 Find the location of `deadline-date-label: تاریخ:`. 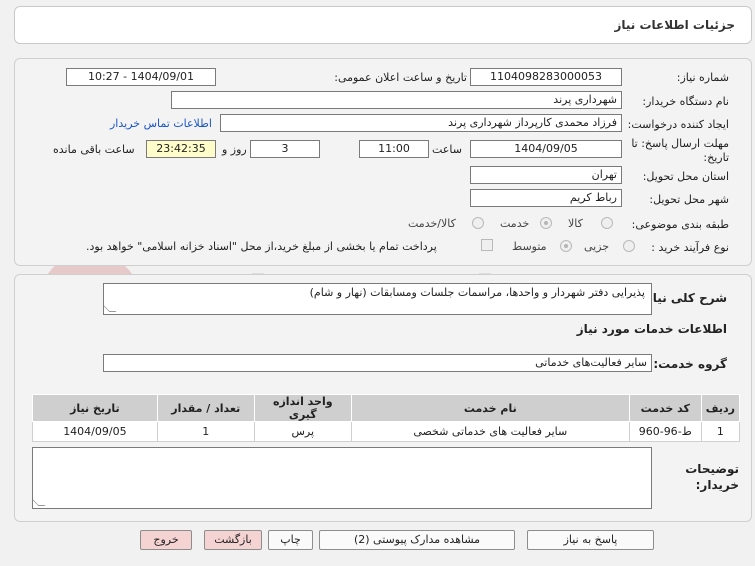

deadline-date-label: تاریخ: is located at coordinates (716, 157).